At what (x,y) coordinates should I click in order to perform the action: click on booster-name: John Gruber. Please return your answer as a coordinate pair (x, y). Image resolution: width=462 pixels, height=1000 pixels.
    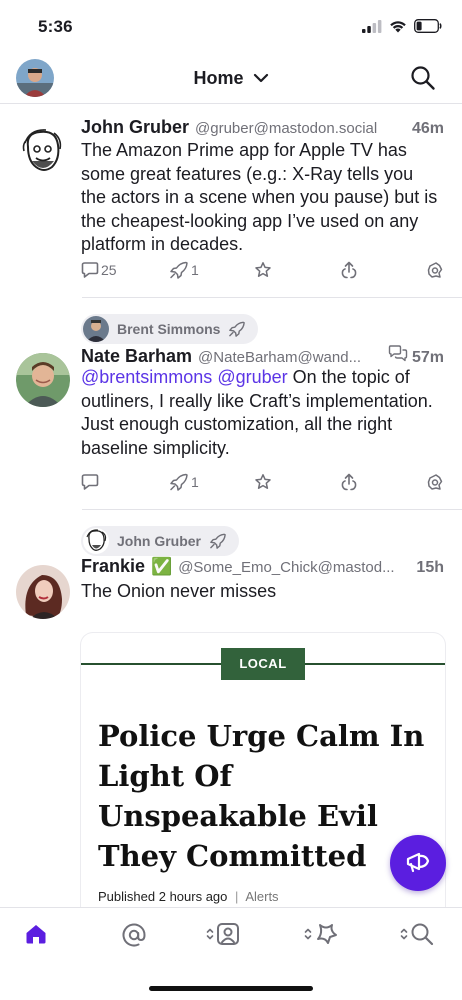
    Looking at the image, I should click on (159, 541).